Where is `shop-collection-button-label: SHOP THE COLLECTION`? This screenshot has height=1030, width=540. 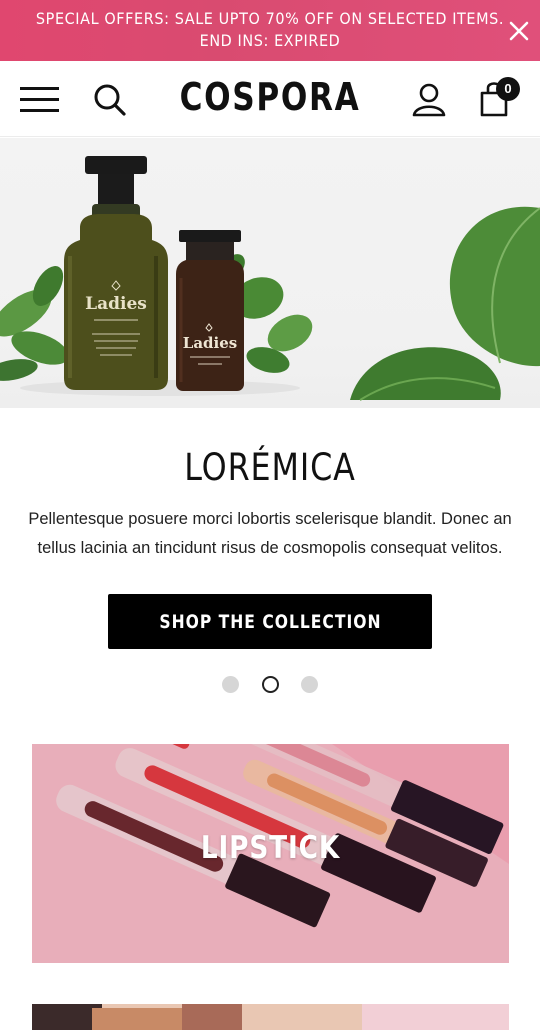 shop-collection-button-label: SHOP THE COLLECTION is located at coordinates (270, 621).